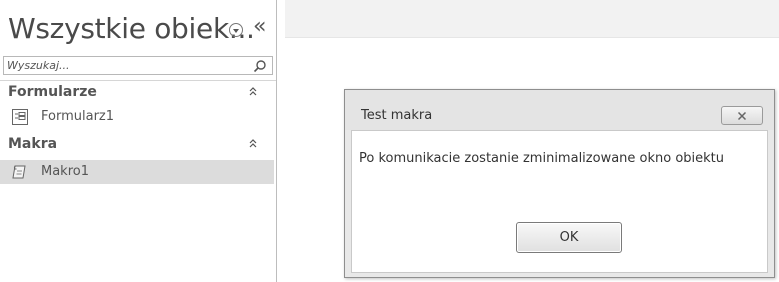  I want to click on search-icon, so click(260, 65).